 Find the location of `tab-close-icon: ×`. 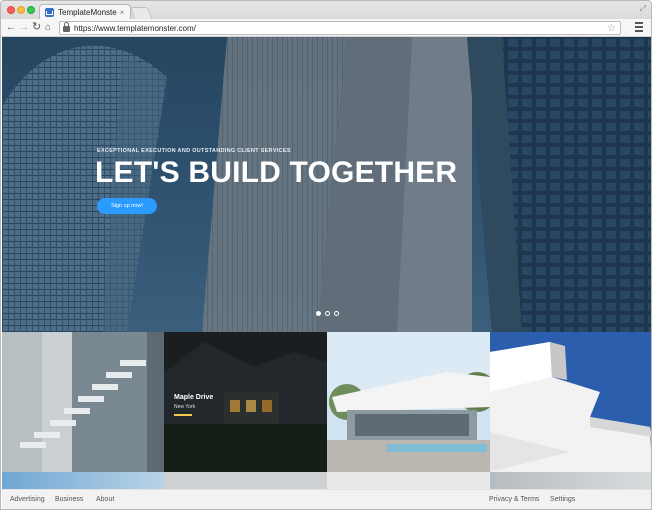

tab-close-icon: × is located at coordinates (122, 12).